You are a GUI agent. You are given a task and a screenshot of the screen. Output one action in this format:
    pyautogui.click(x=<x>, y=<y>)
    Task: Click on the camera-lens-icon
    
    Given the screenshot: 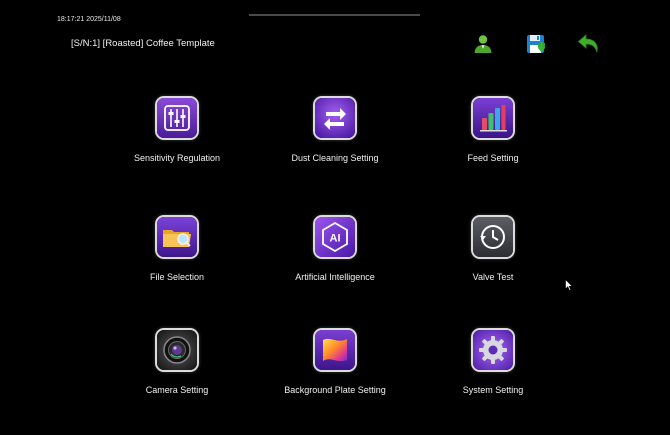 What is the action you would take?
    pyautogui.click(x=177, y=350)
    